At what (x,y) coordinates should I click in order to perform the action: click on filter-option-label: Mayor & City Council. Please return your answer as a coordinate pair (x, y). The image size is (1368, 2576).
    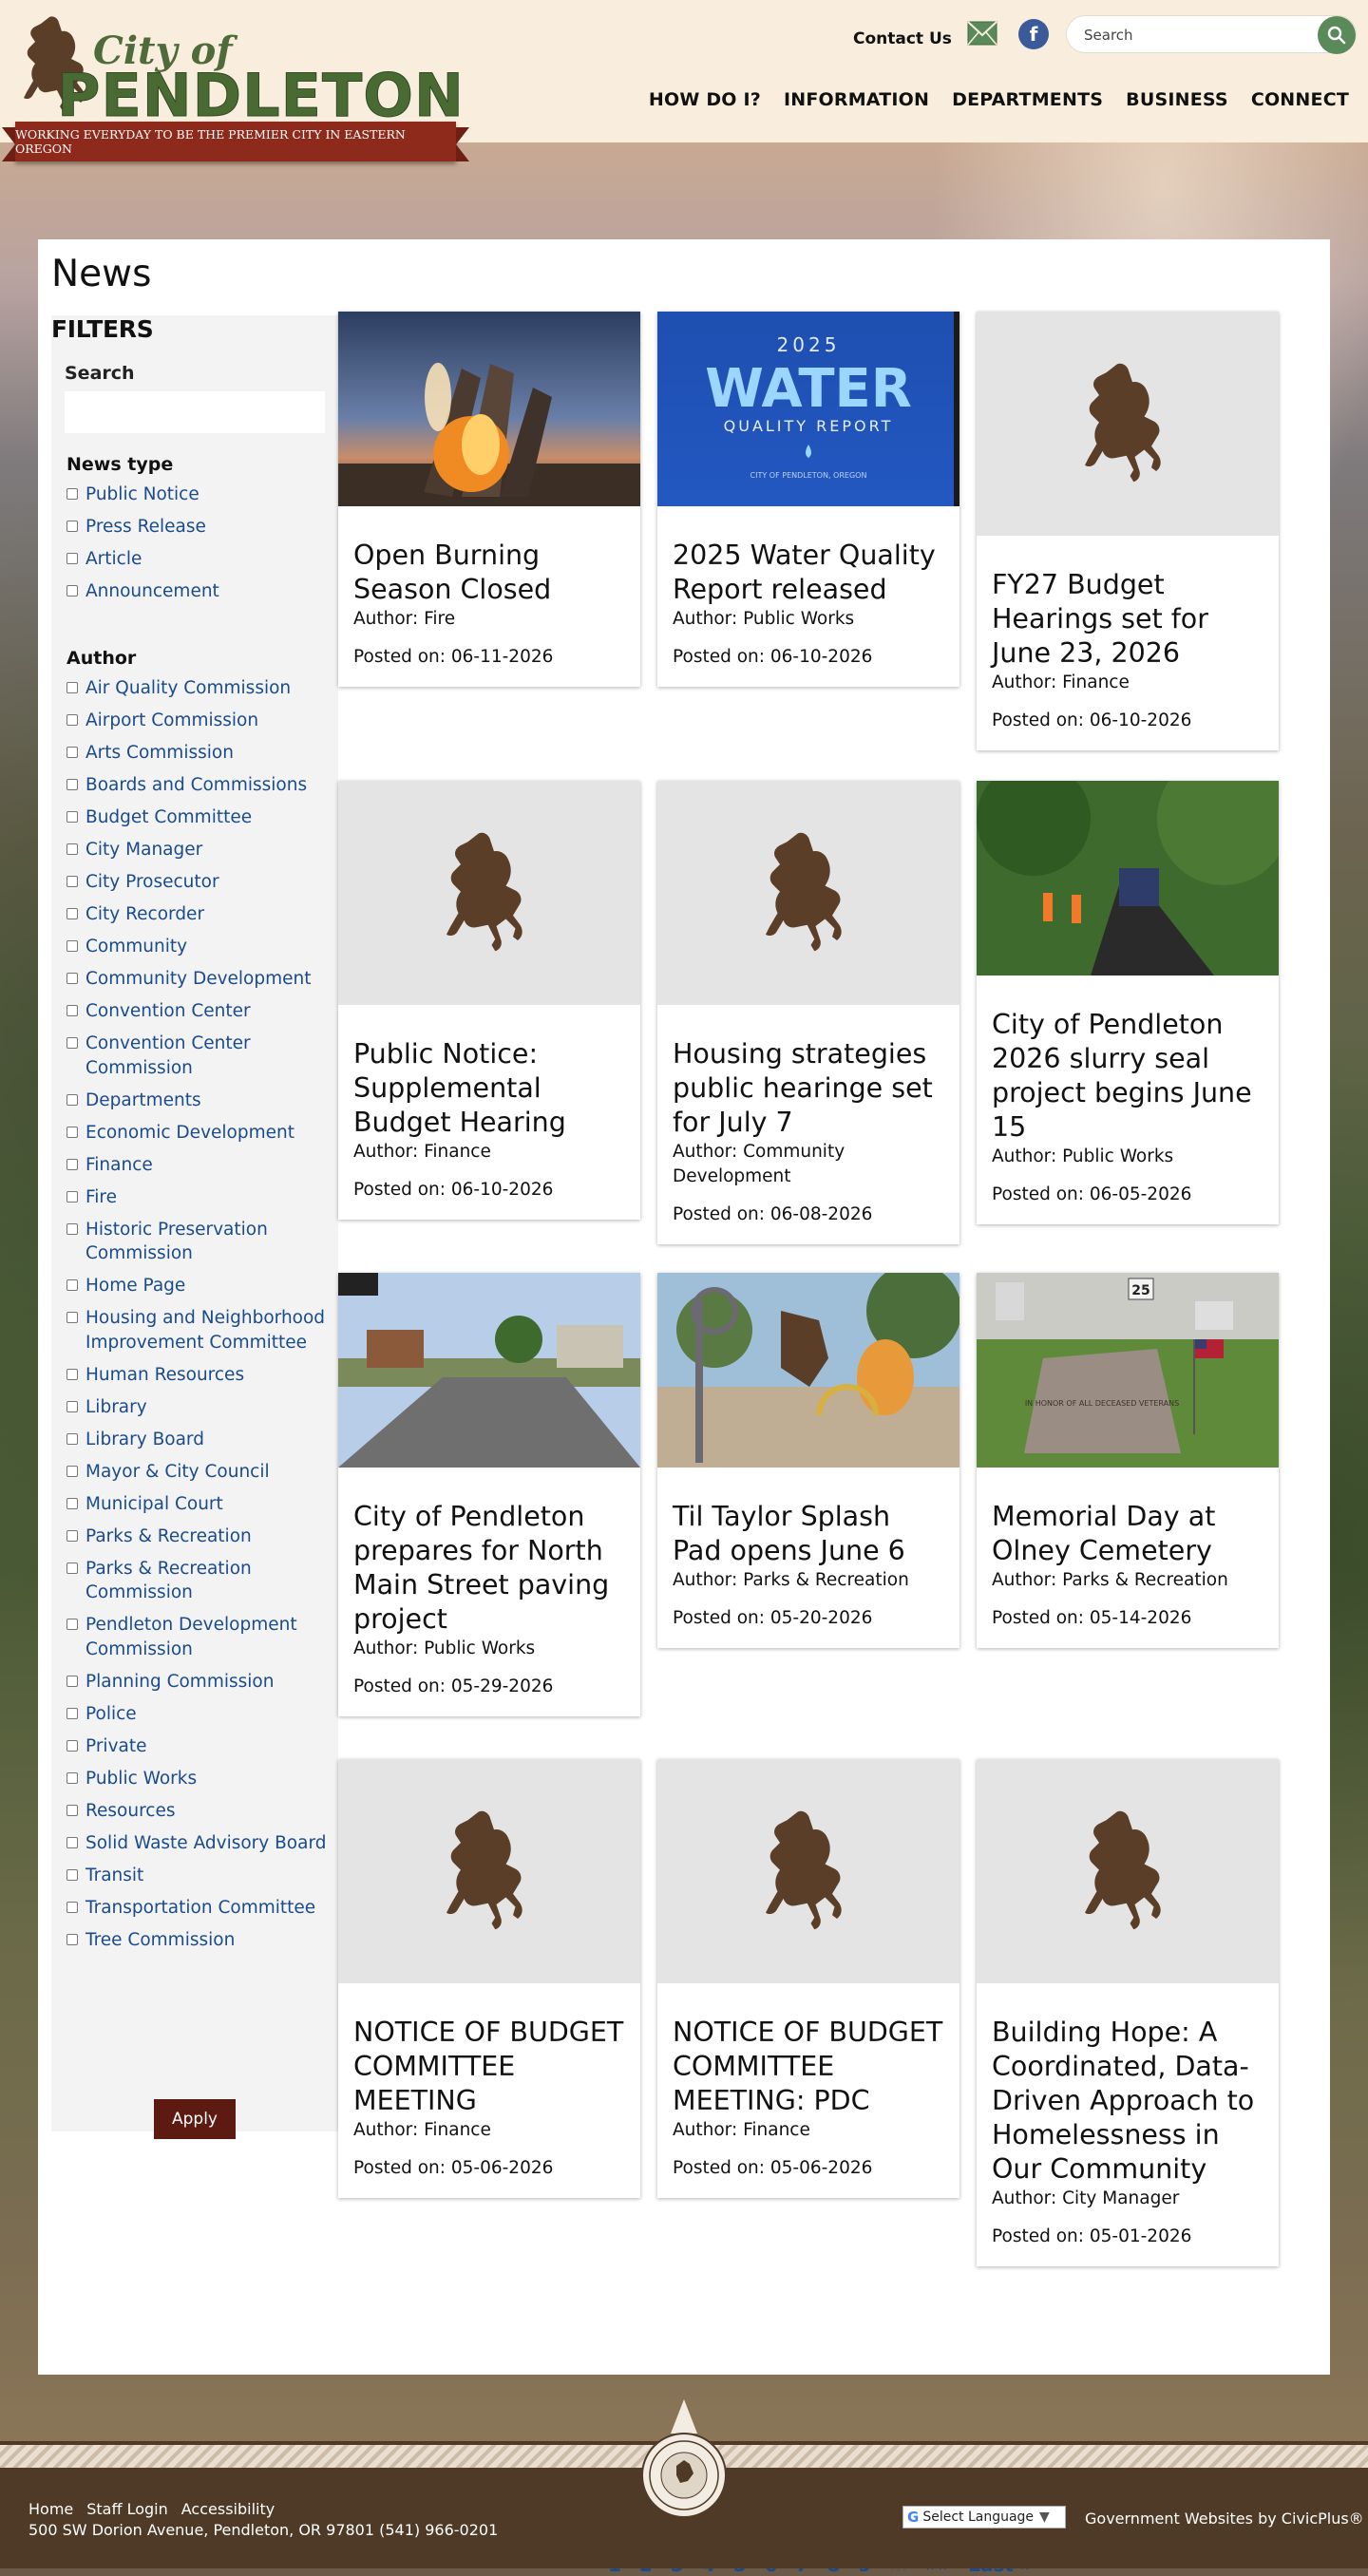
    Looking at the image, I should click on (178, 1472).